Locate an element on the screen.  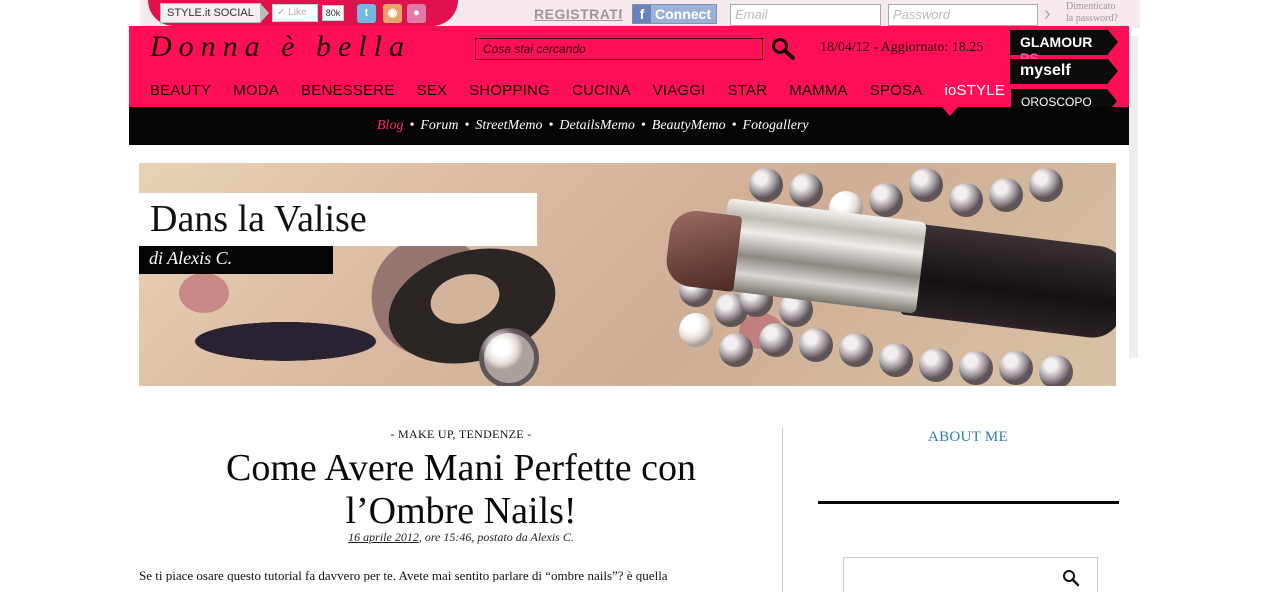
subnav-forum: Forum is located at coordinates (439, 125).